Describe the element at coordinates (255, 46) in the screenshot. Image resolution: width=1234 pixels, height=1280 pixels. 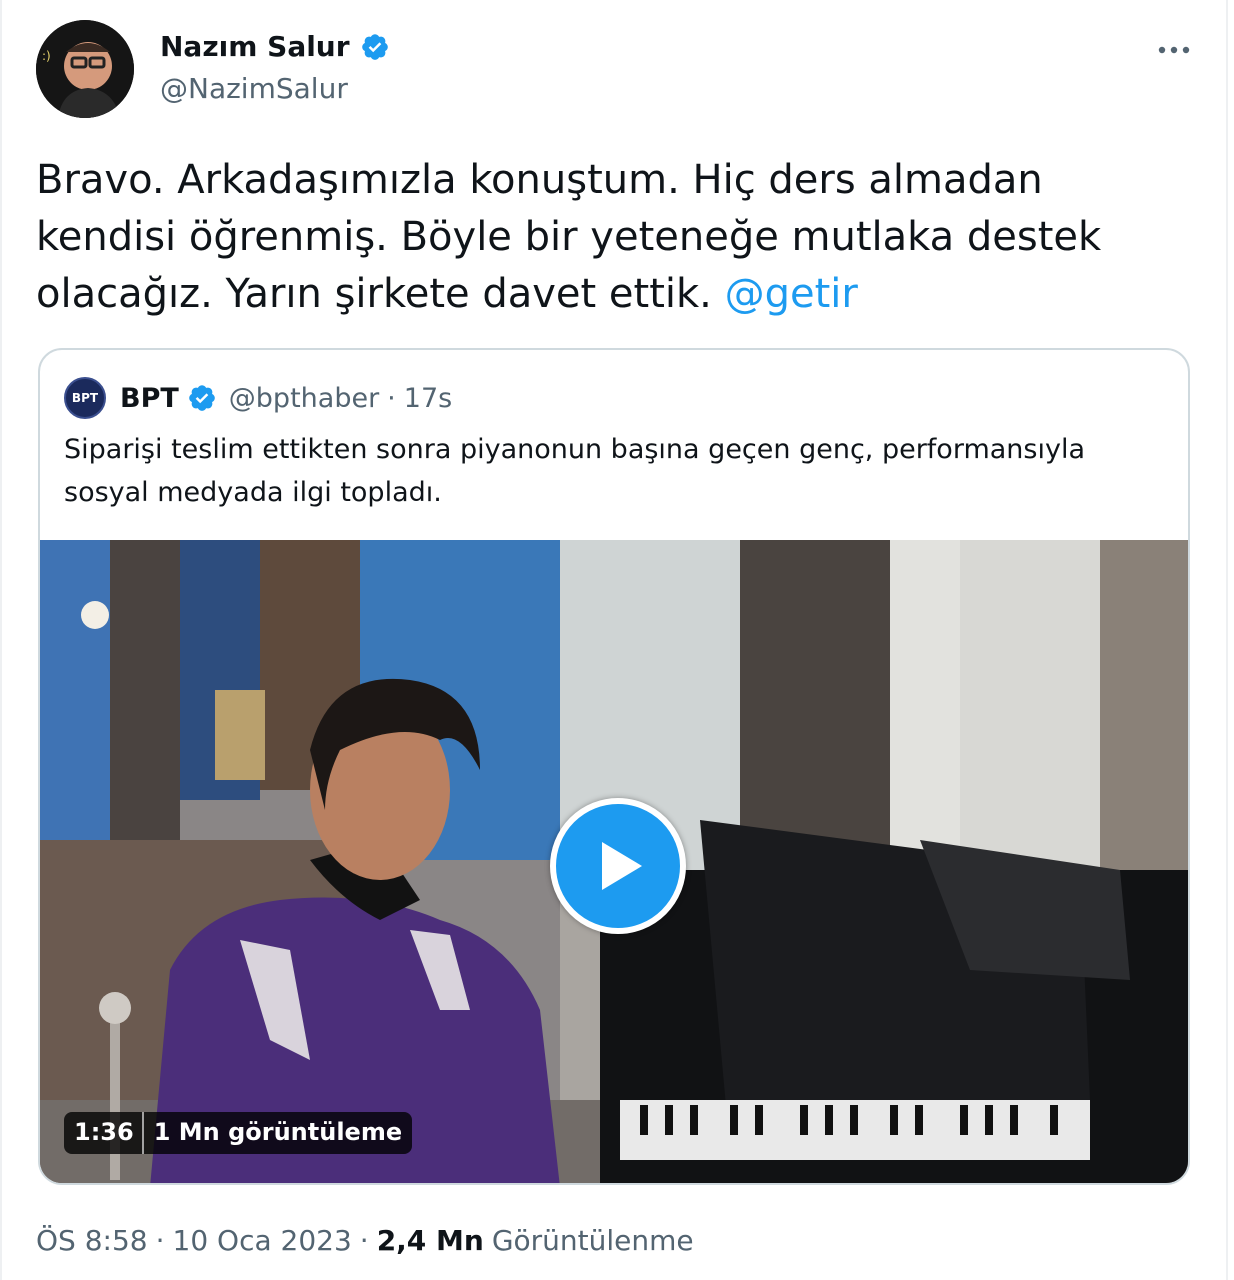
I see `author-name: Nazım Salur` at that location.